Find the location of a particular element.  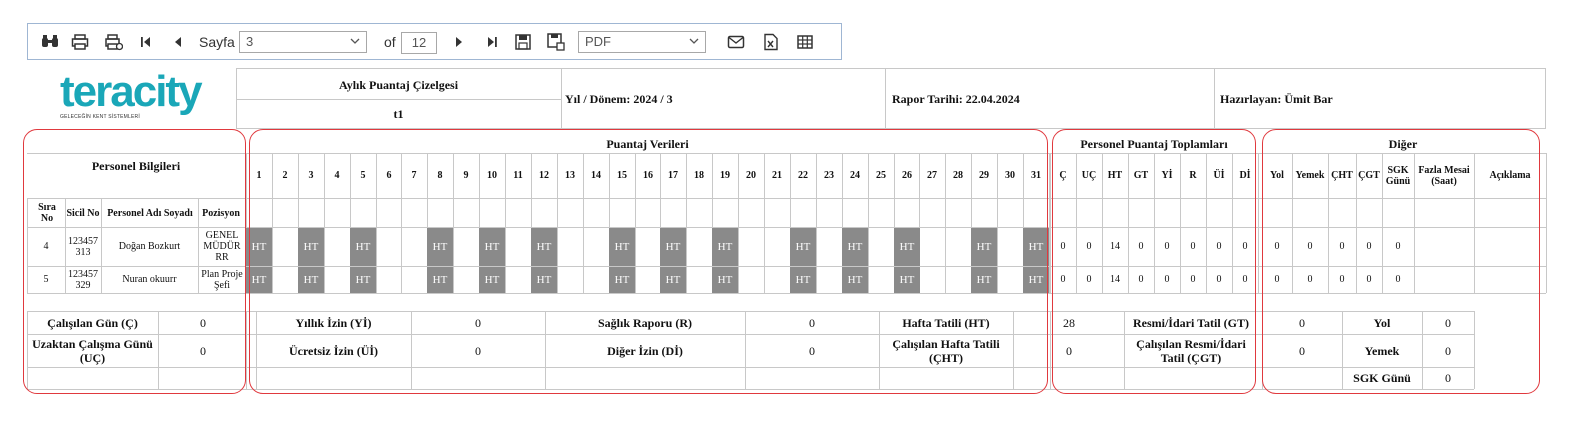

legend-calisilan-gun: Çalışılan Gün (Ç) is located at coordinates (92, 322).